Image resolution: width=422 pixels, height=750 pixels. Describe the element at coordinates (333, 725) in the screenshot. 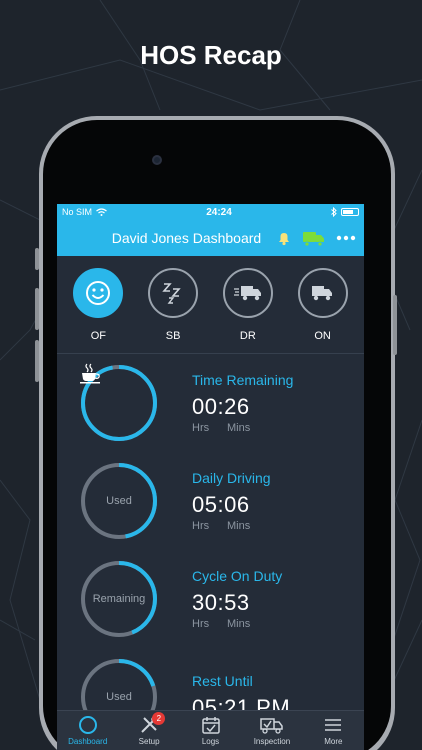

I see `menu-icon` at that location.